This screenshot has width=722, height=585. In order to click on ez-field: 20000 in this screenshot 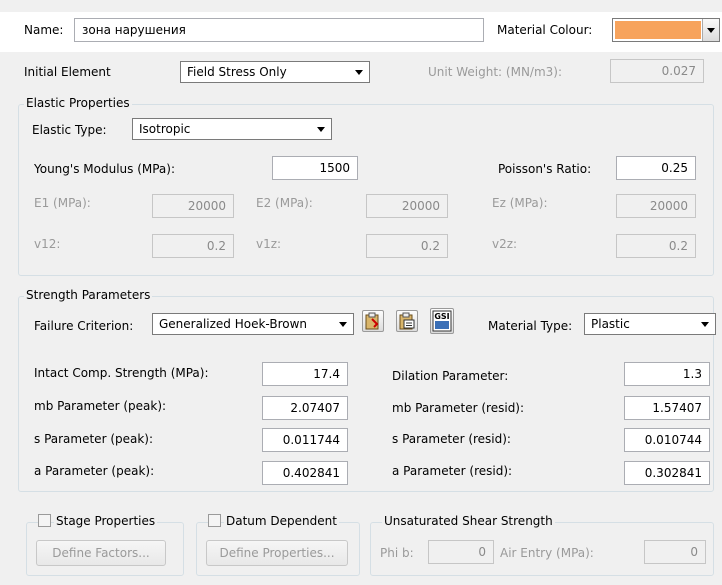, I will do `click(656, 206)`.